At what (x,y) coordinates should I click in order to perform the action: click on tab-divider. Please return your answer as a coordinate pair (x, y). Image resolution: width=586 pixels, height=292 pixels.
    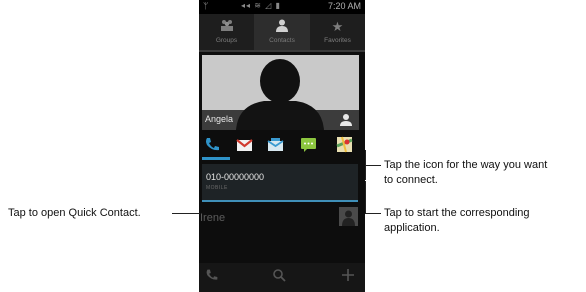
    Looking at the image, I should click on (282, 51).